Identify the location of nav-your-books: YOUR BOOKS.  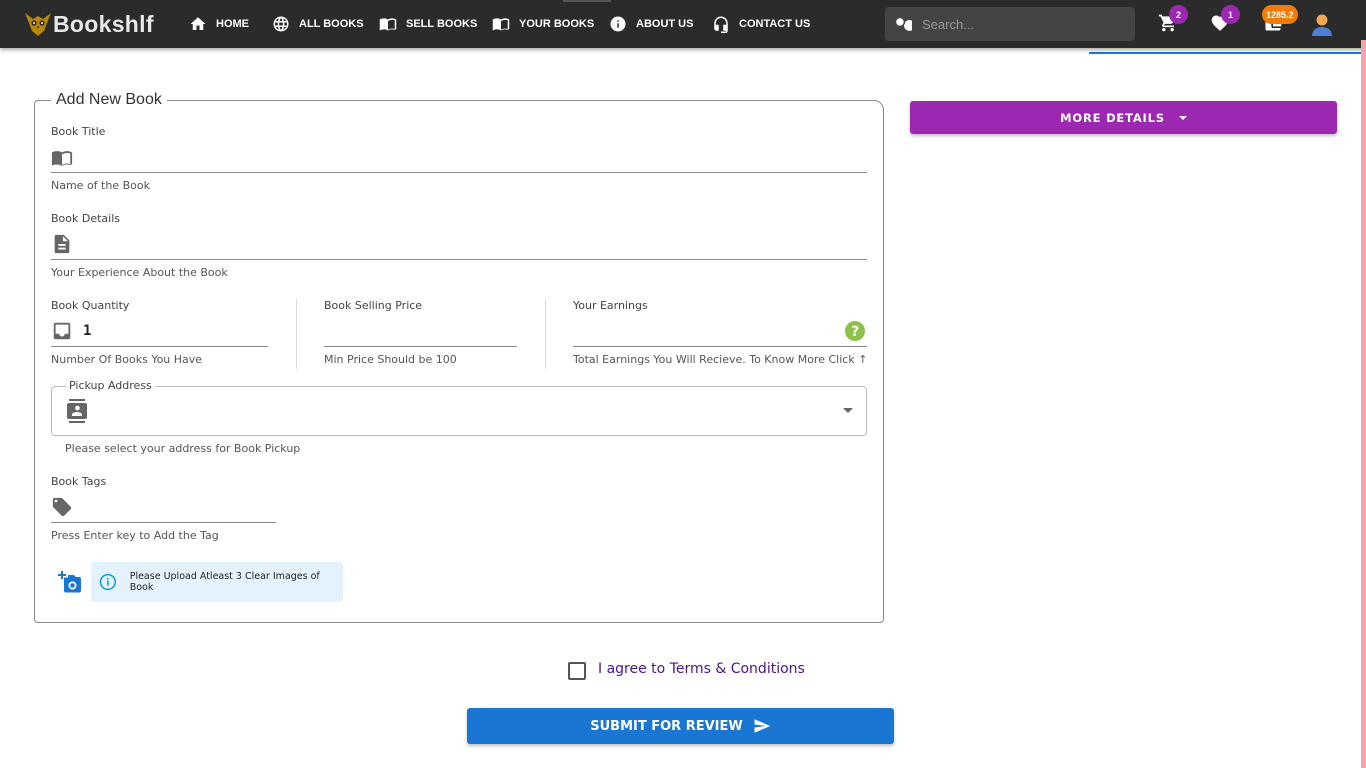
(543, 24).